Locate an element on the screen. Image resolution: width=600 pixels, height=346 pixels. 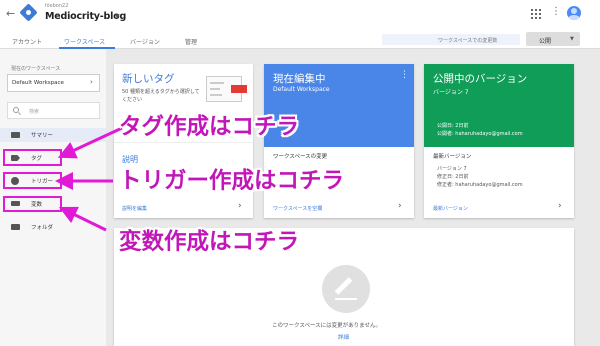
published-version-title: 公開中のバージョン is located at coordinates (480, 79).